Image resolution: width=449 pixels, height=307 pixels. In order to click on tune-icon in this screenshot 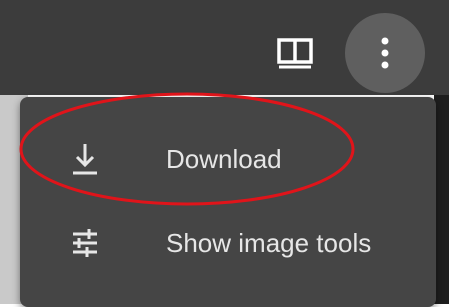, I will do `click(85, 243)`.